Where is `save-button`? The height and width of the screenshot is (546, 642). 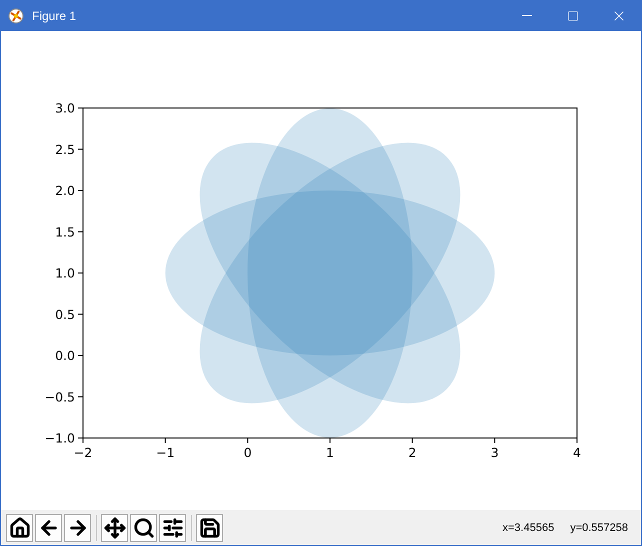
save-button is located at coordinates (209, 528).